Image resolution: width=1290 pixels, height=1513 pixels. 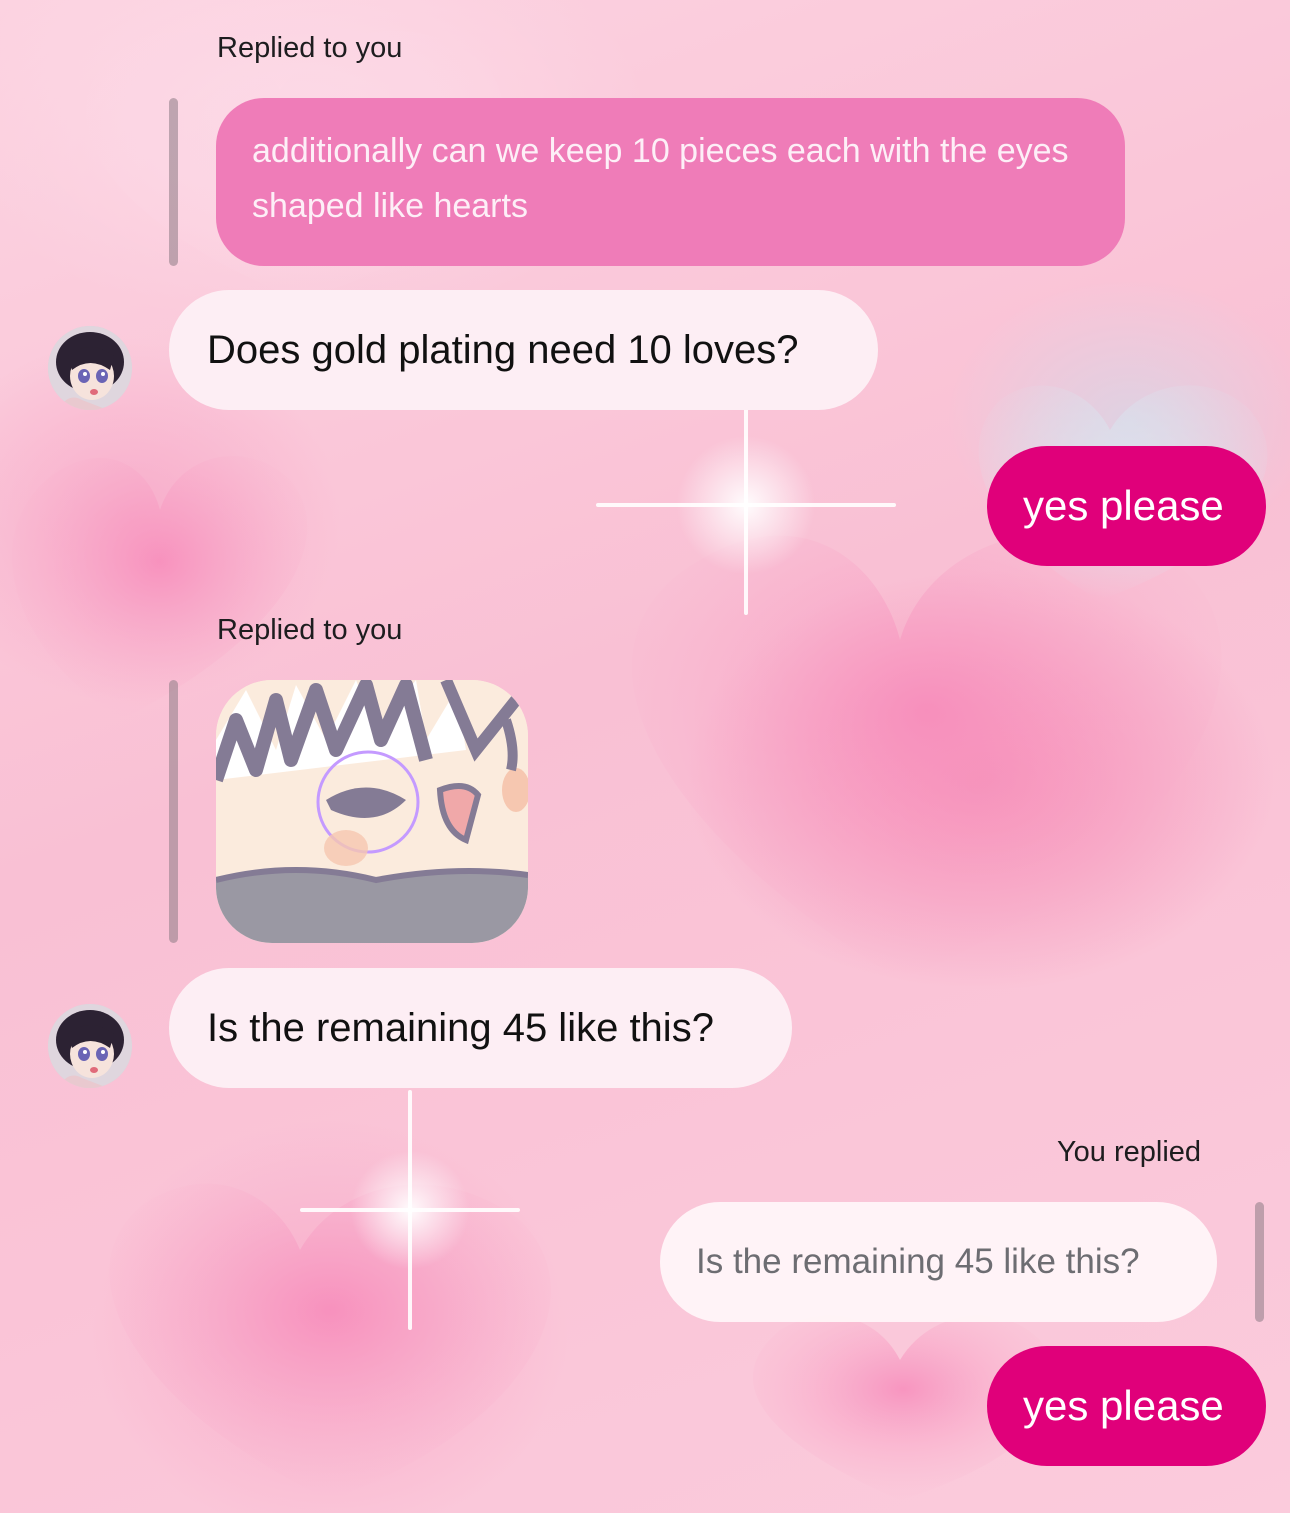 I want to click on incoming-message-bubble: Does gold plating need 10 loves?, so click(x=523, y=350).